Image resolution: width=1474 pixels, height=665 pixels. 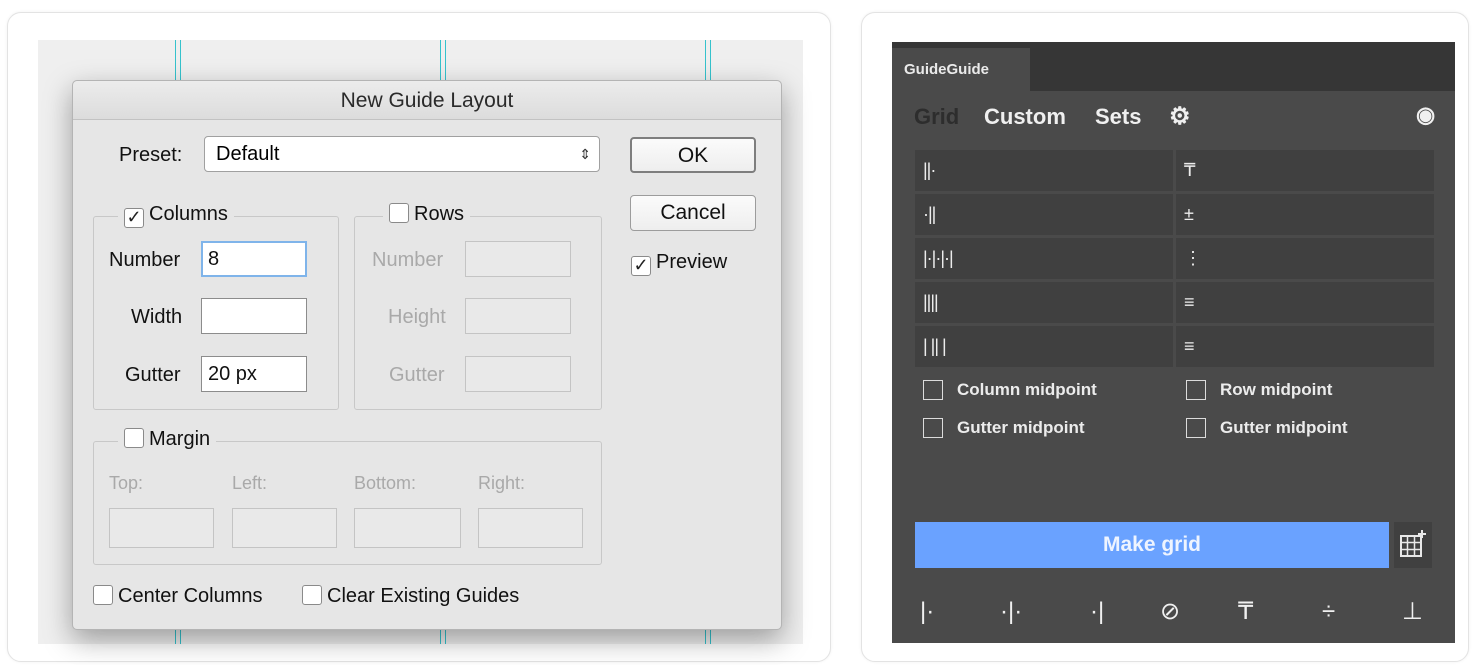 What do you see at coordinates (1044, 346) in the screenshot?
I see `column-gutter-field: | || |` at bounding box center [1044, 346].